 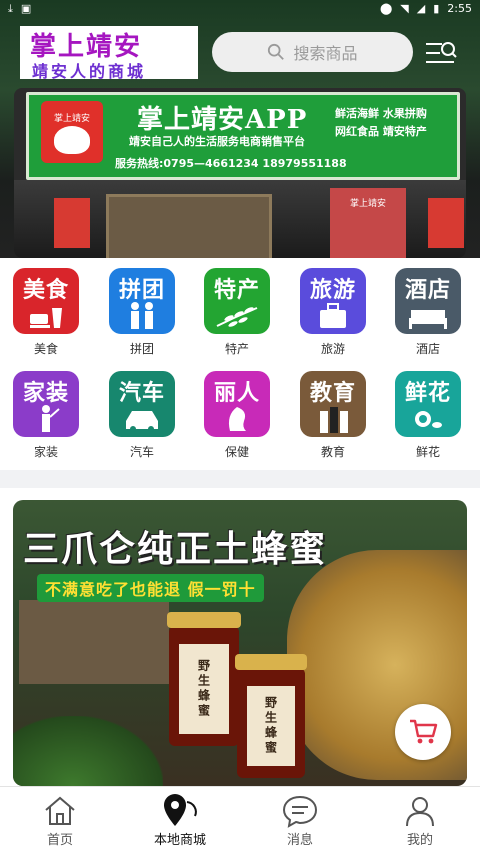 I want to click on category-hotel: 酒店 酒店, so click(x=428, y=312).